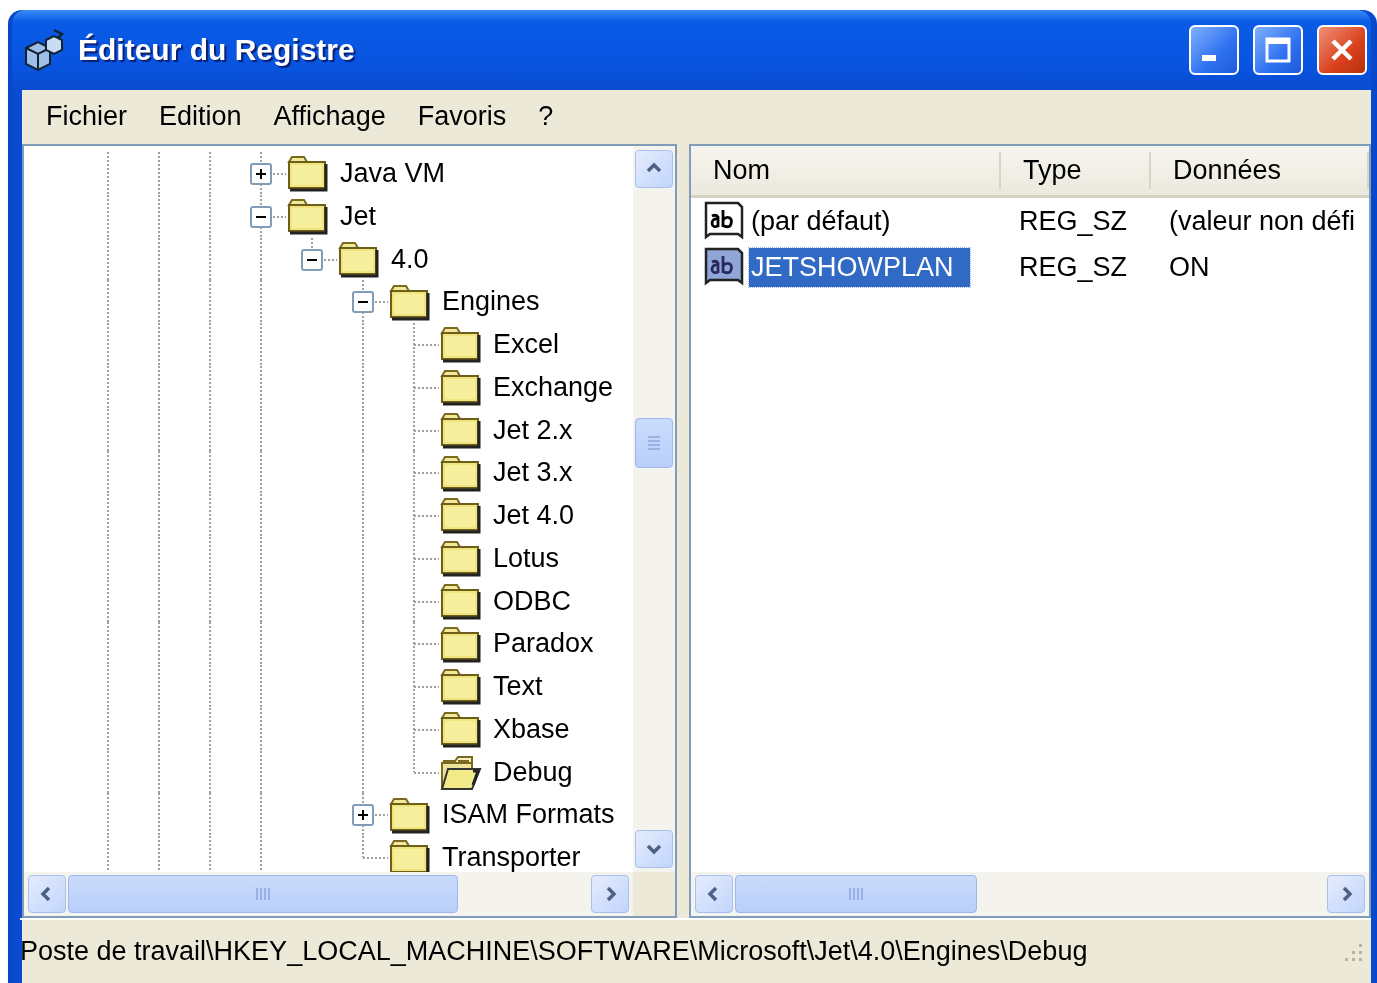  What do you see at coordinates (1209, 58) in the screenshot?
I see `minimize-icon` at bounding box center [1209, 58].